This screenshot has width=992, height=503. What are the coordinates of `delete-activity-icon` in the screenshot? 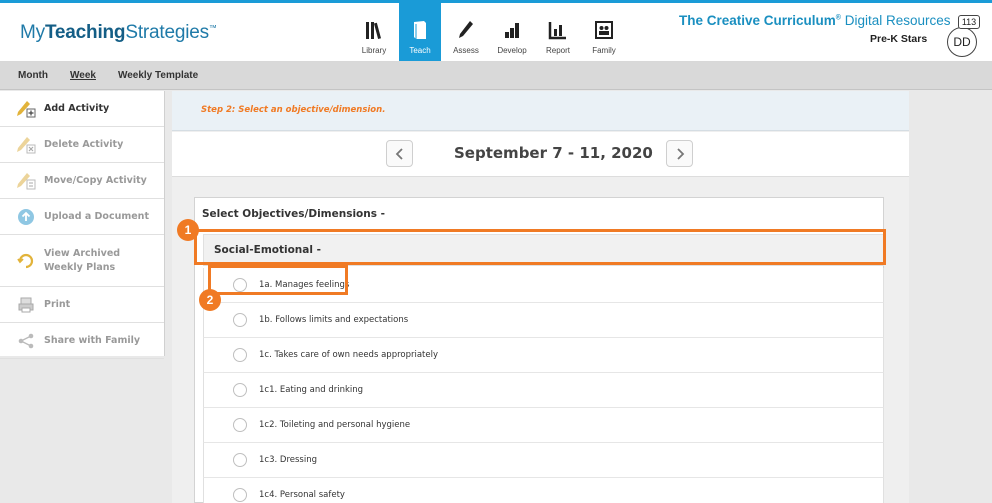 It's located at (26, 145).